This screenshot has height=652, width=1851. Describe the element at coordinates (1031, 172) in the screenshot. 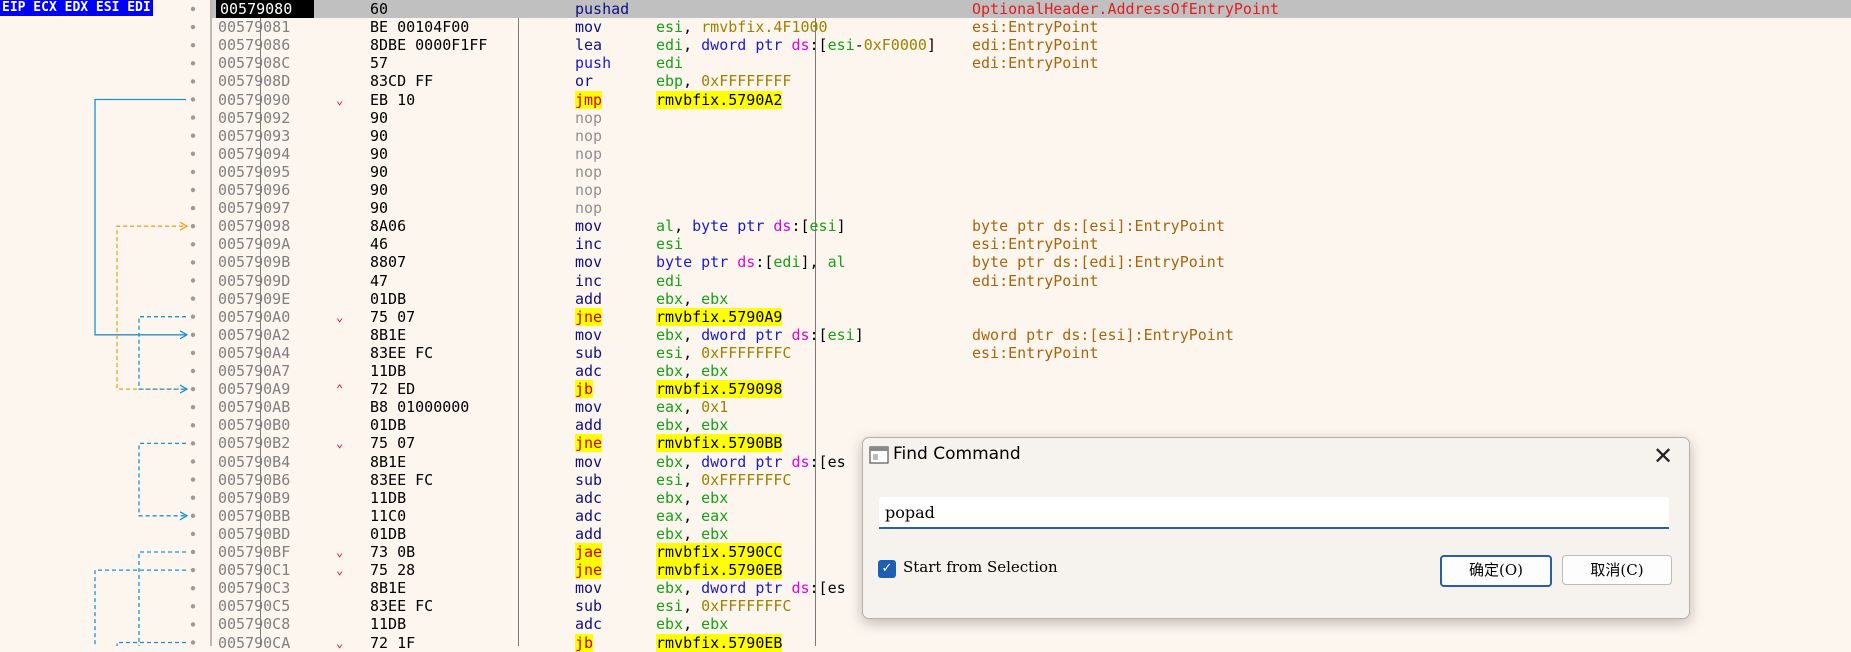

I see `instruction-row: 00579095 90 nop` at that location.